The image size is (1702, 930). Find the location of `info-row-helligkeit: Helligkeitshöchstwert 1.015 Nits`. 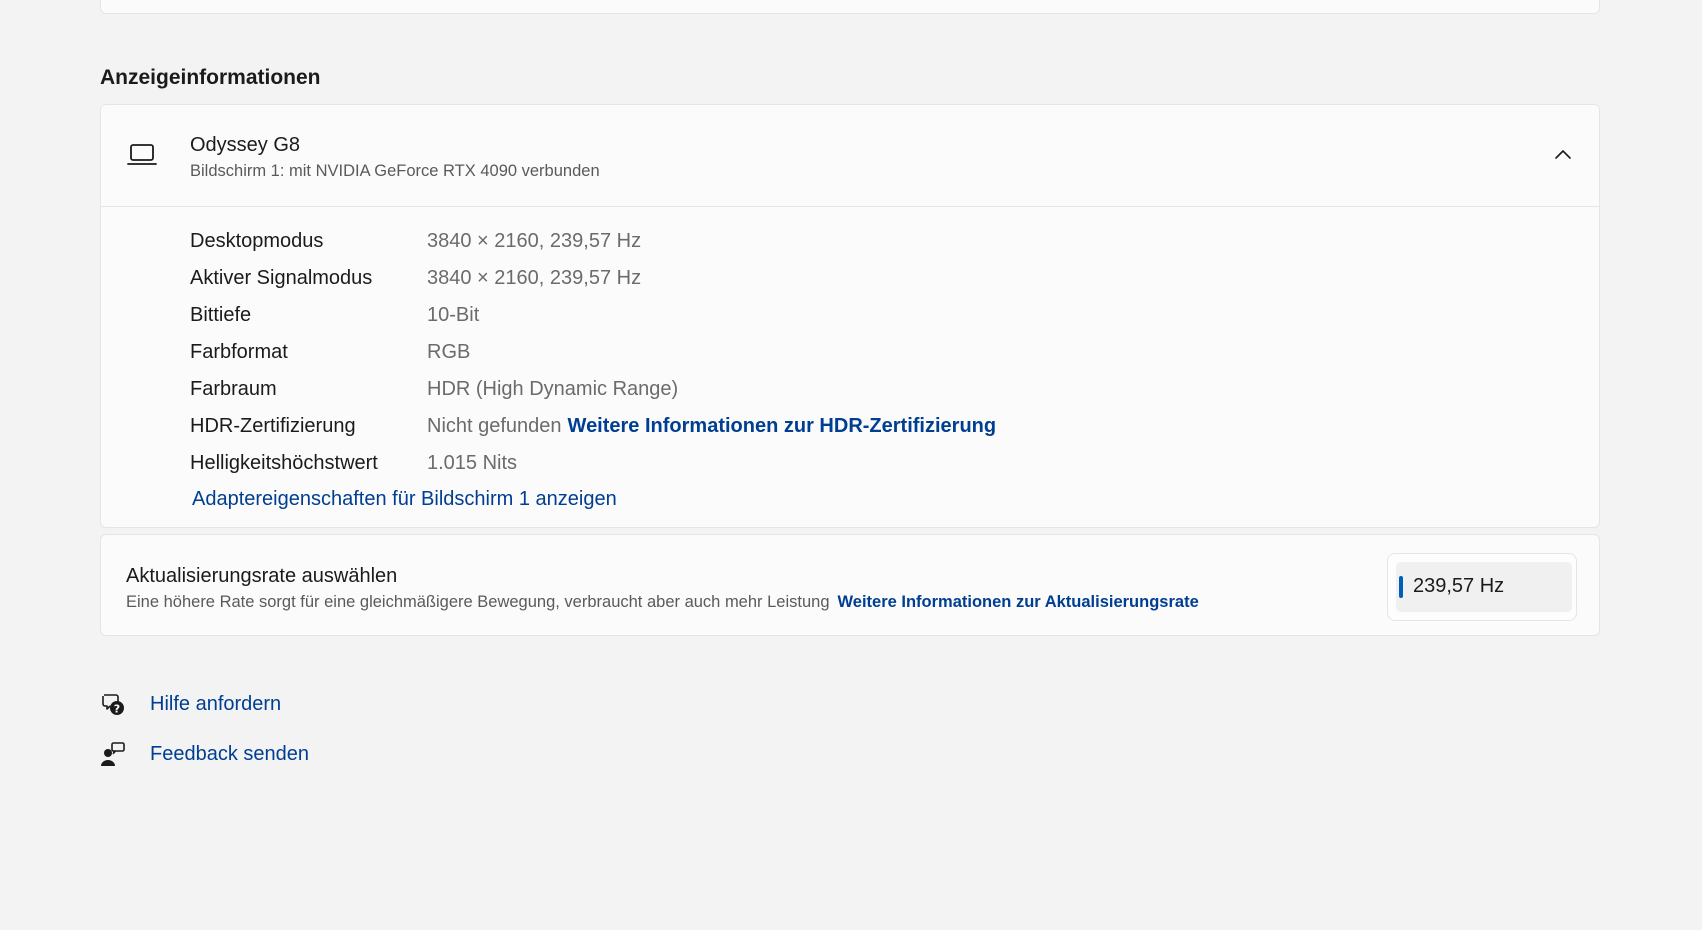

info-row-helligkeit: Helligkeitshöchstwert 1.015 Nits is located at coordinates (593, 463).